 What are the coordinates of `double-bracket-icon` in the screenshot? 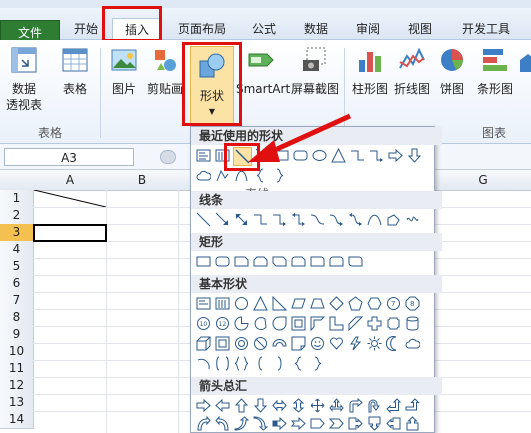 It's located at (222, 363).